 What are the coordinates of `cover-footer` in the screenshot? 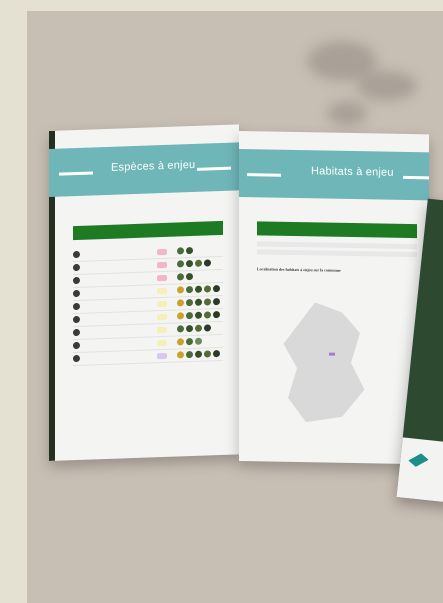 It's located at (419, 470).